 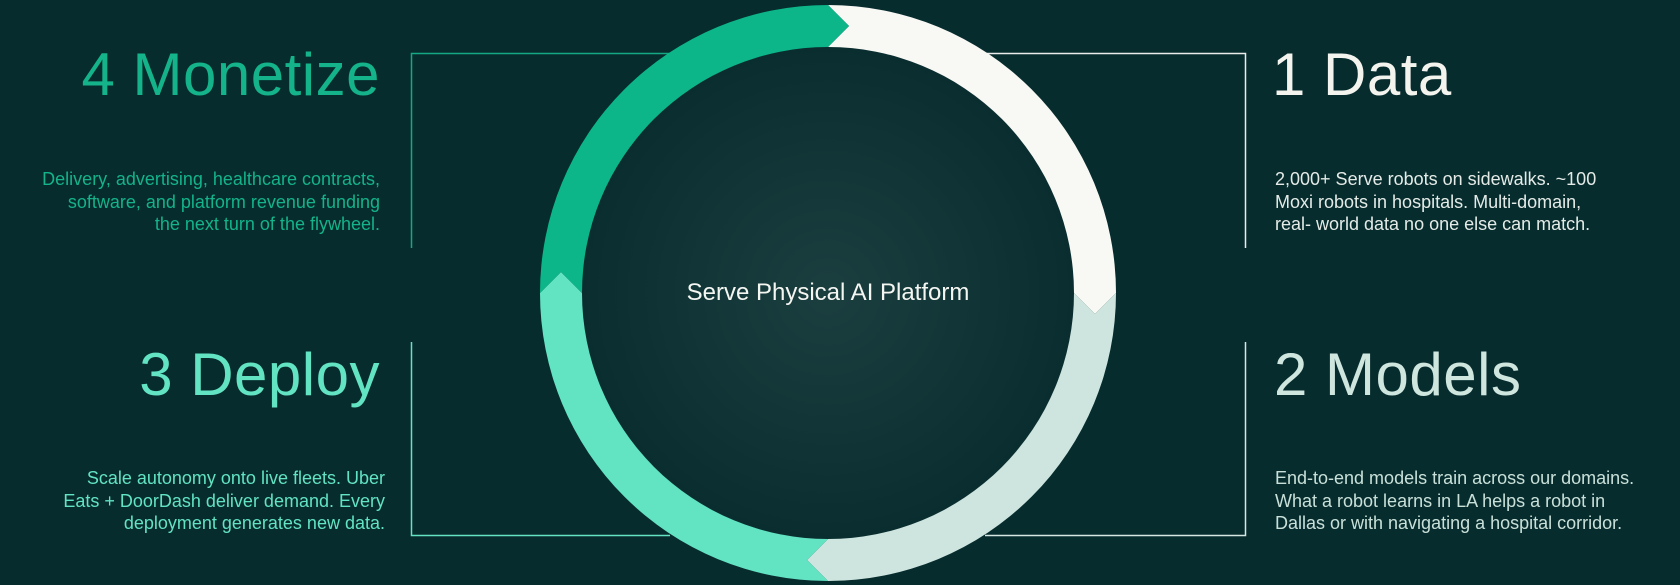 What do you see at coordinates (230, 74) in the screenshot?
I see `stage-monetize-title: 4 Monetize` at bounding box center [230, 74].